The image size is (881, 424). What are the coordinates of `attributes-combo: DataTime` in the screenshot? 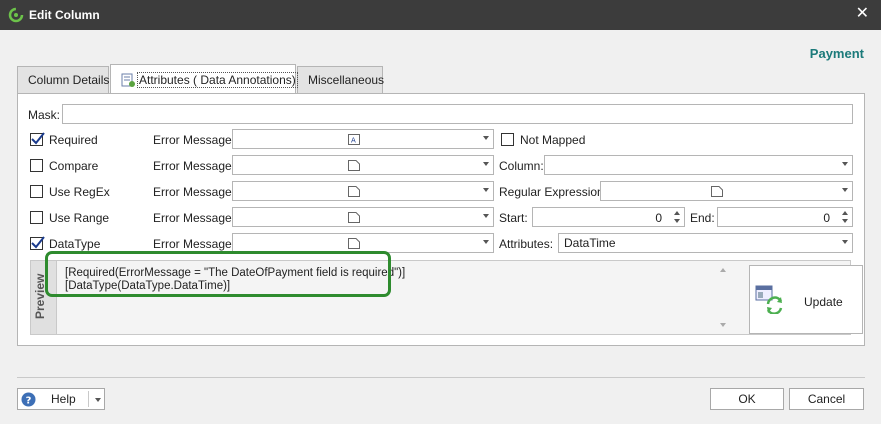 It's located at (705, 243).